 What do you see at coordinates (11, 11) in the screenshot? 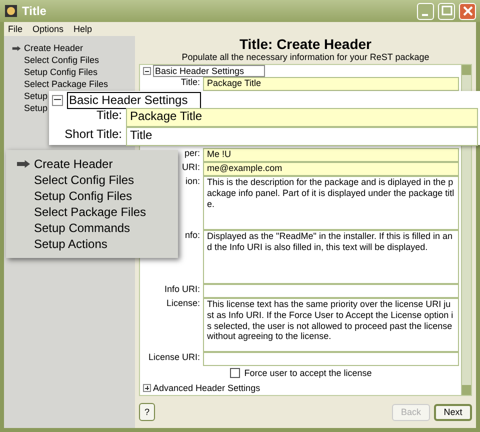
I see `app-icon` at bounding box center [11, 11].